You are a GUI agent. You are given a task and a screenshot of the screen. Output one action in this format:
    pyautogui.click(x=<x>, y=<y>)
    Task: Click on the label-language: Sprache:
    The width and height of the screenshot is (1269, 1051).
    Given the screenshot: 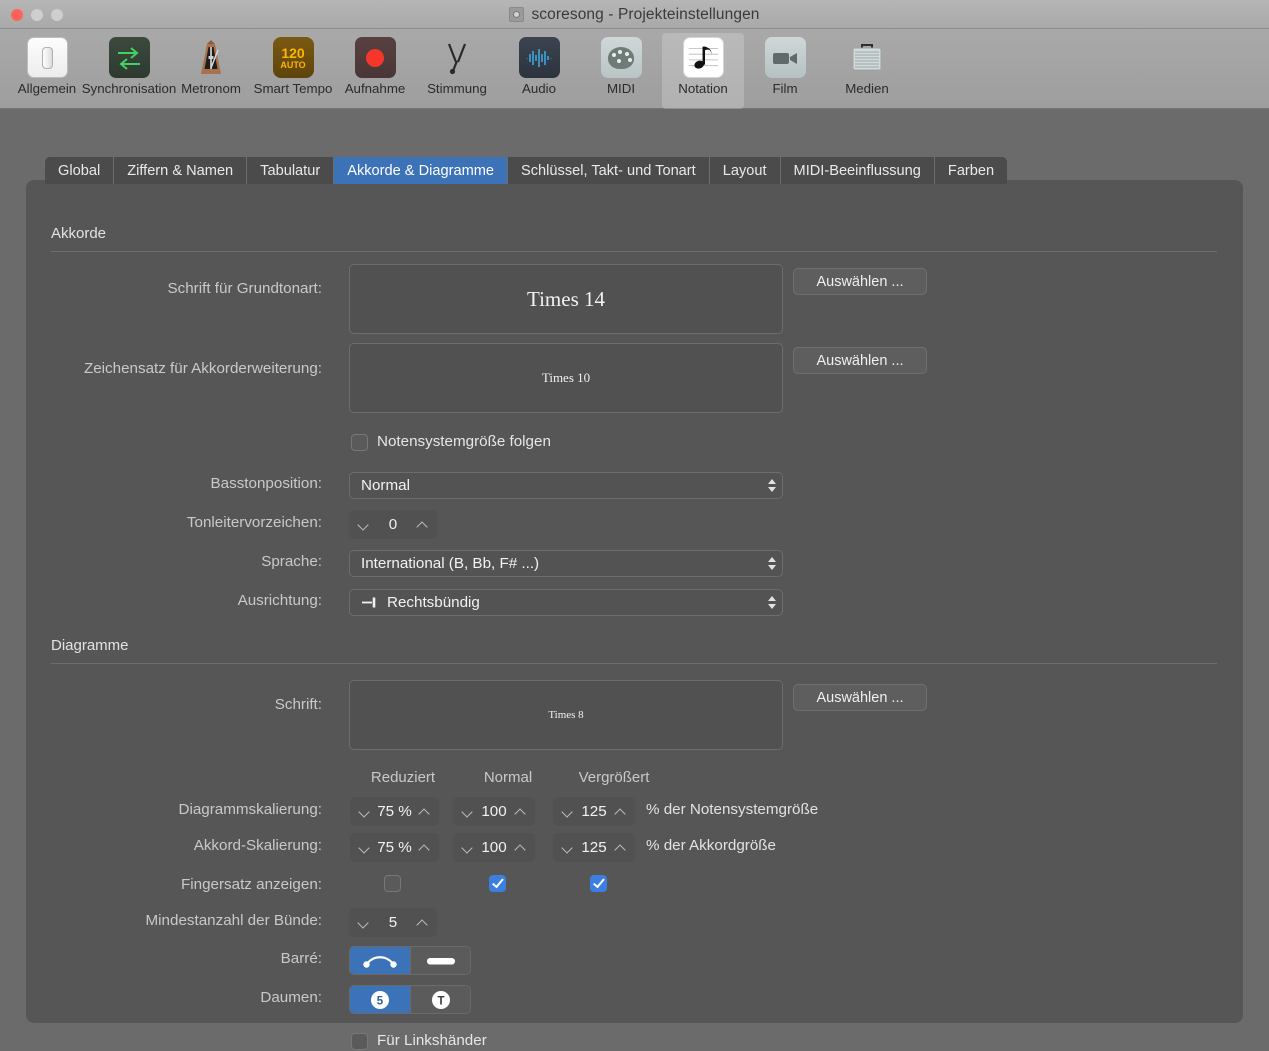 What is the action you would take?
    pyautogui.click(x=291, y=561)
    